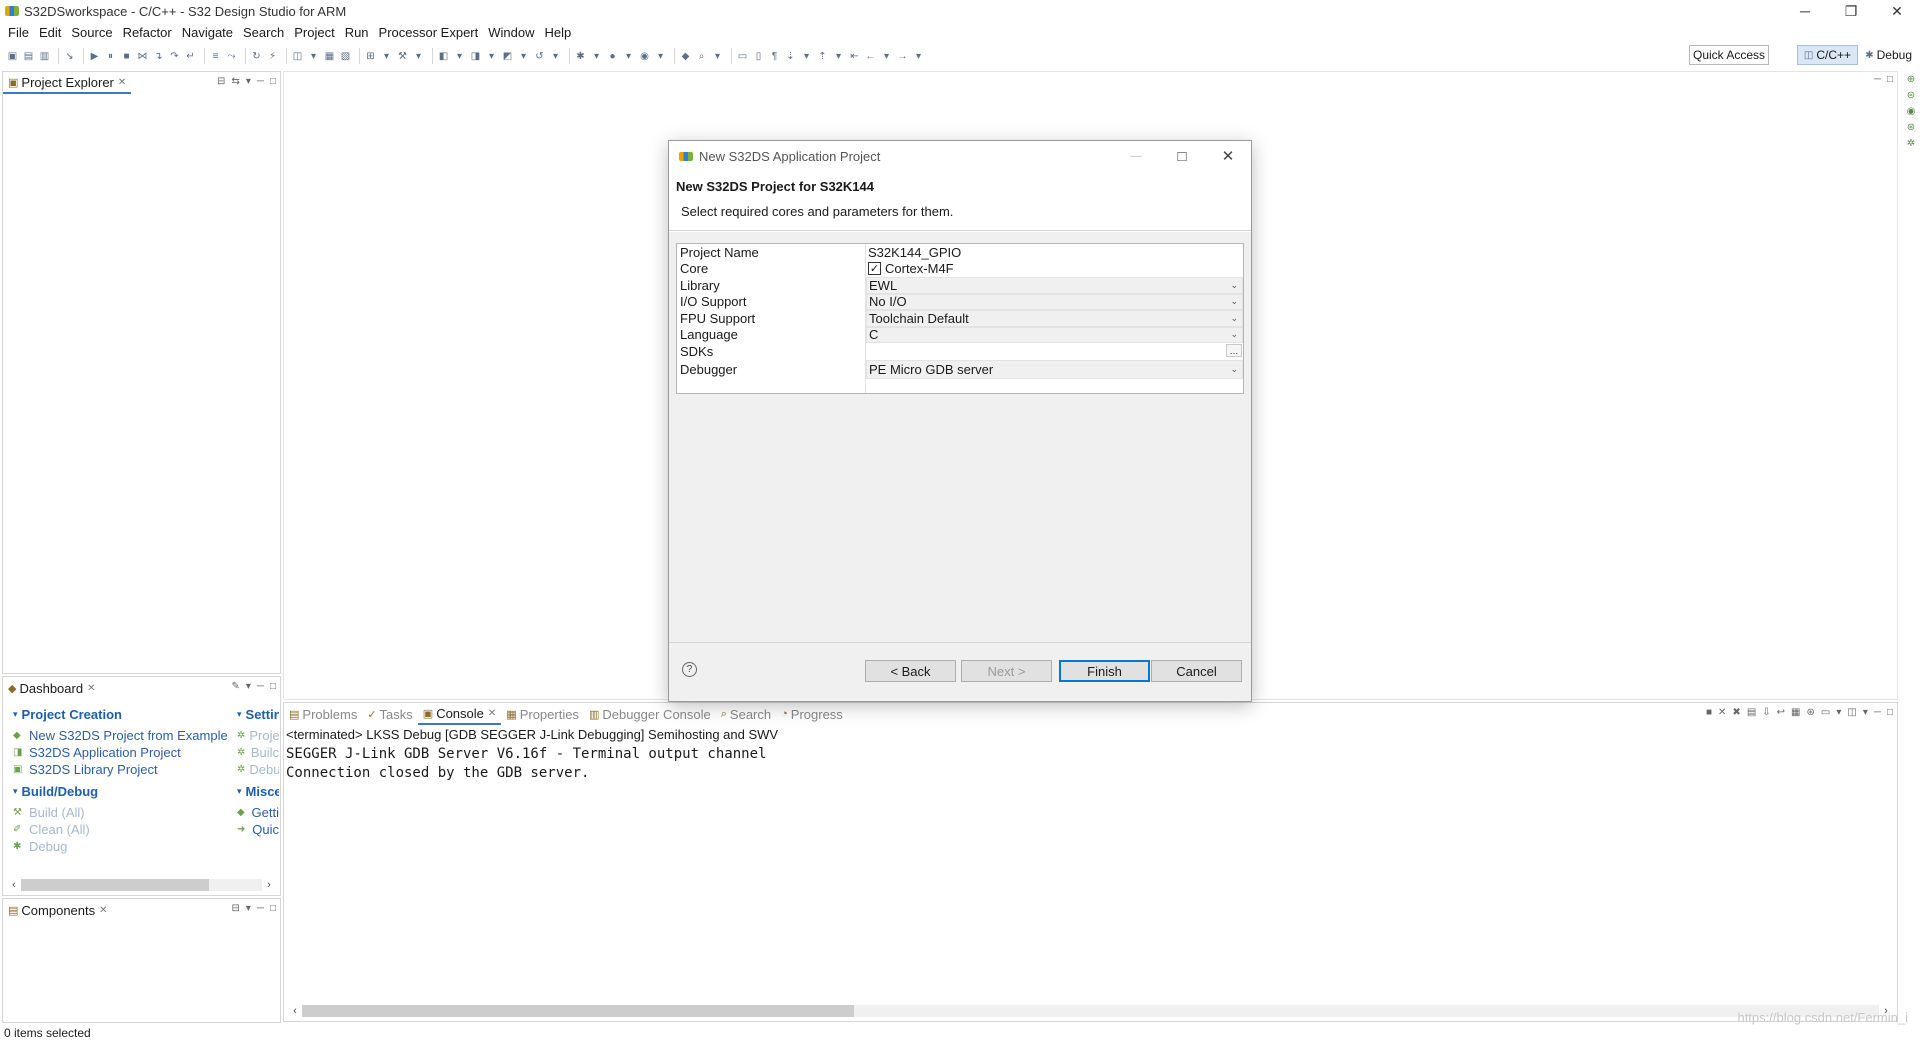 The width and height of the screenshot is (1920, 1041). Describe the element at coordinates (141, 885) in the screenshot. I see `dashboard-horizontal-scrollbar: ‹ ›` at that location.